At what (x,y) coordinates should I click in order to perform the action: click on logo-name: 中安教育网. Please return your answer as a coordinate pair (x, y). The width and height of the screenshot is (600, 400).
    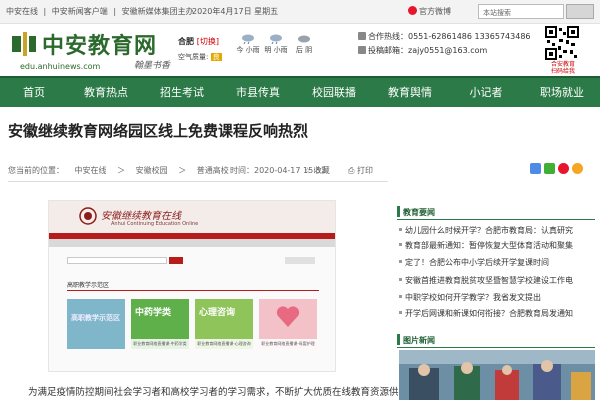
    Looking at the image, I should click on (100, 46).